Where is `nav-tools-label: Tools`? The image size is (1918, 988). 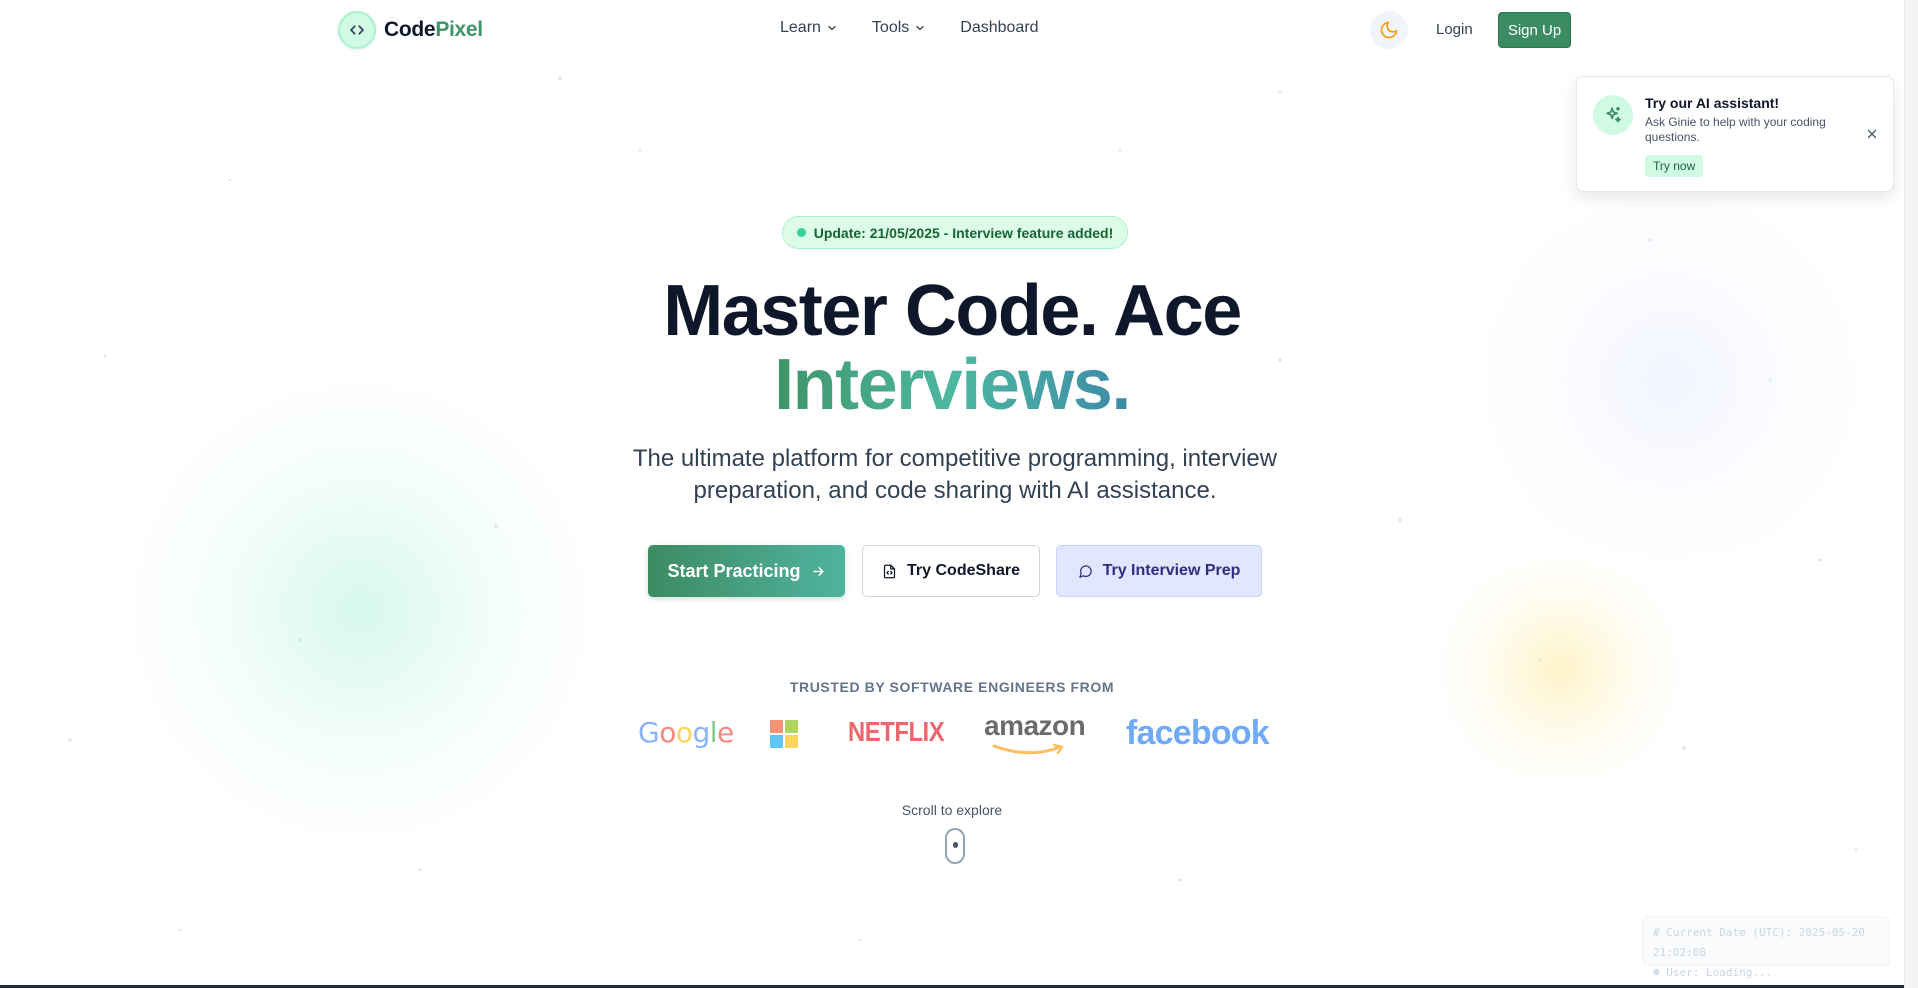
nav-tools-label: Tools is located at coordinates (890, 27).